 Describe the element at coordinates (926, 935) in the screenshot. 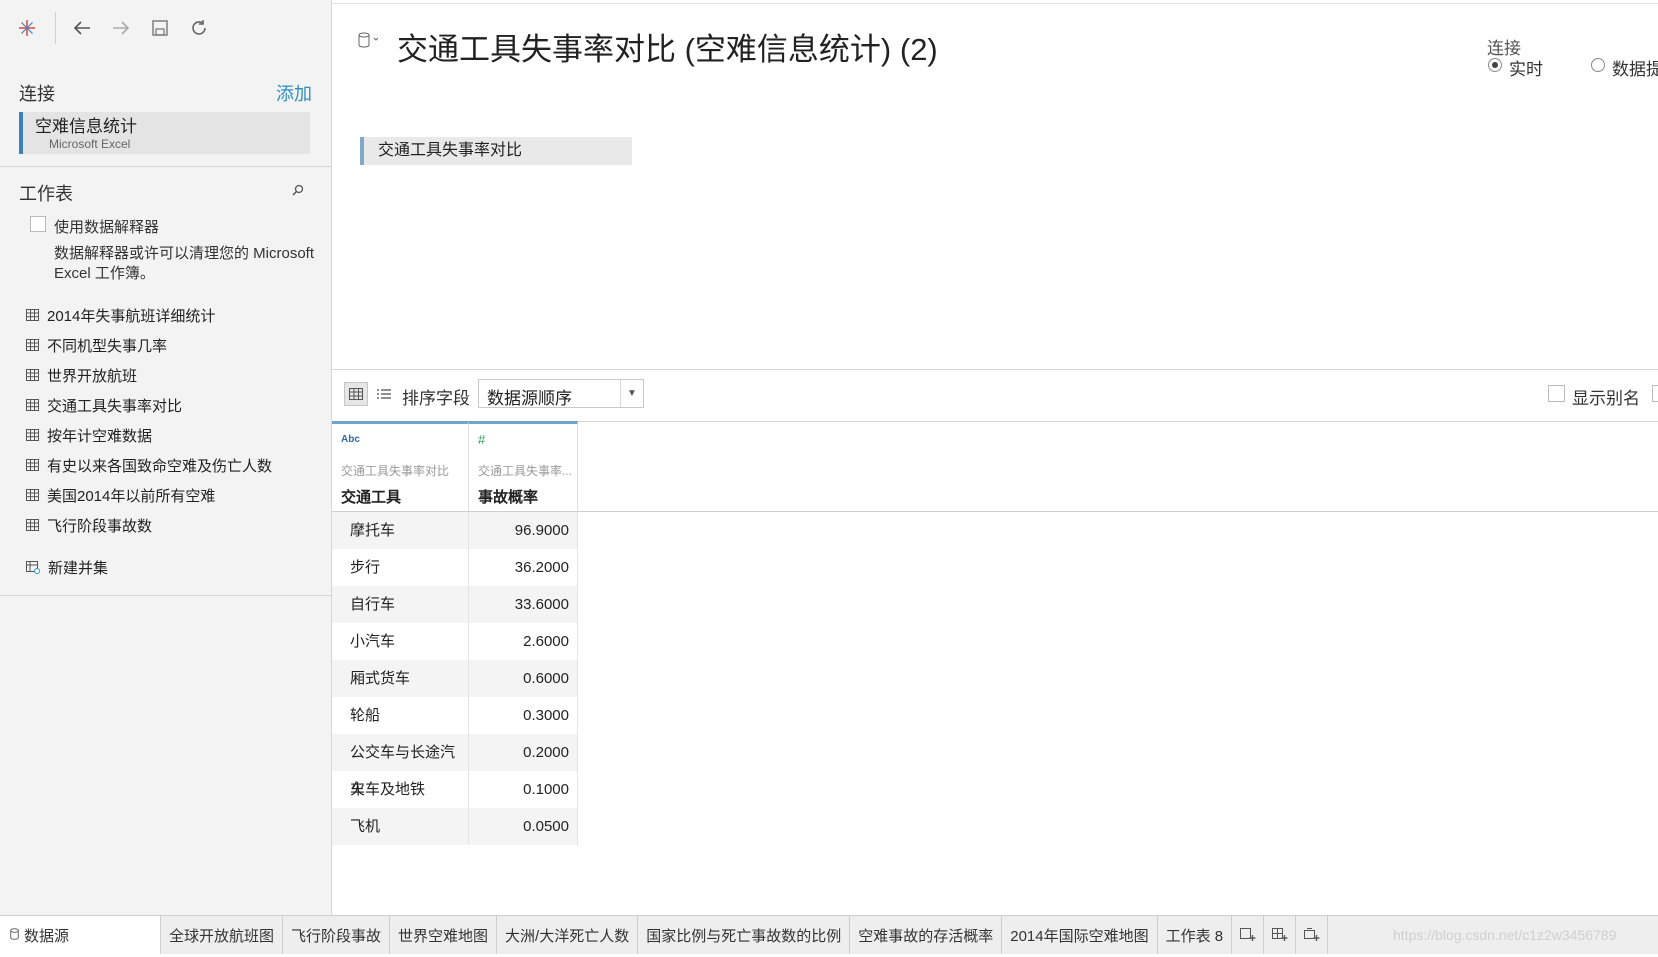

I see `sheet-tab: 空难事故的存活概率` at that location.